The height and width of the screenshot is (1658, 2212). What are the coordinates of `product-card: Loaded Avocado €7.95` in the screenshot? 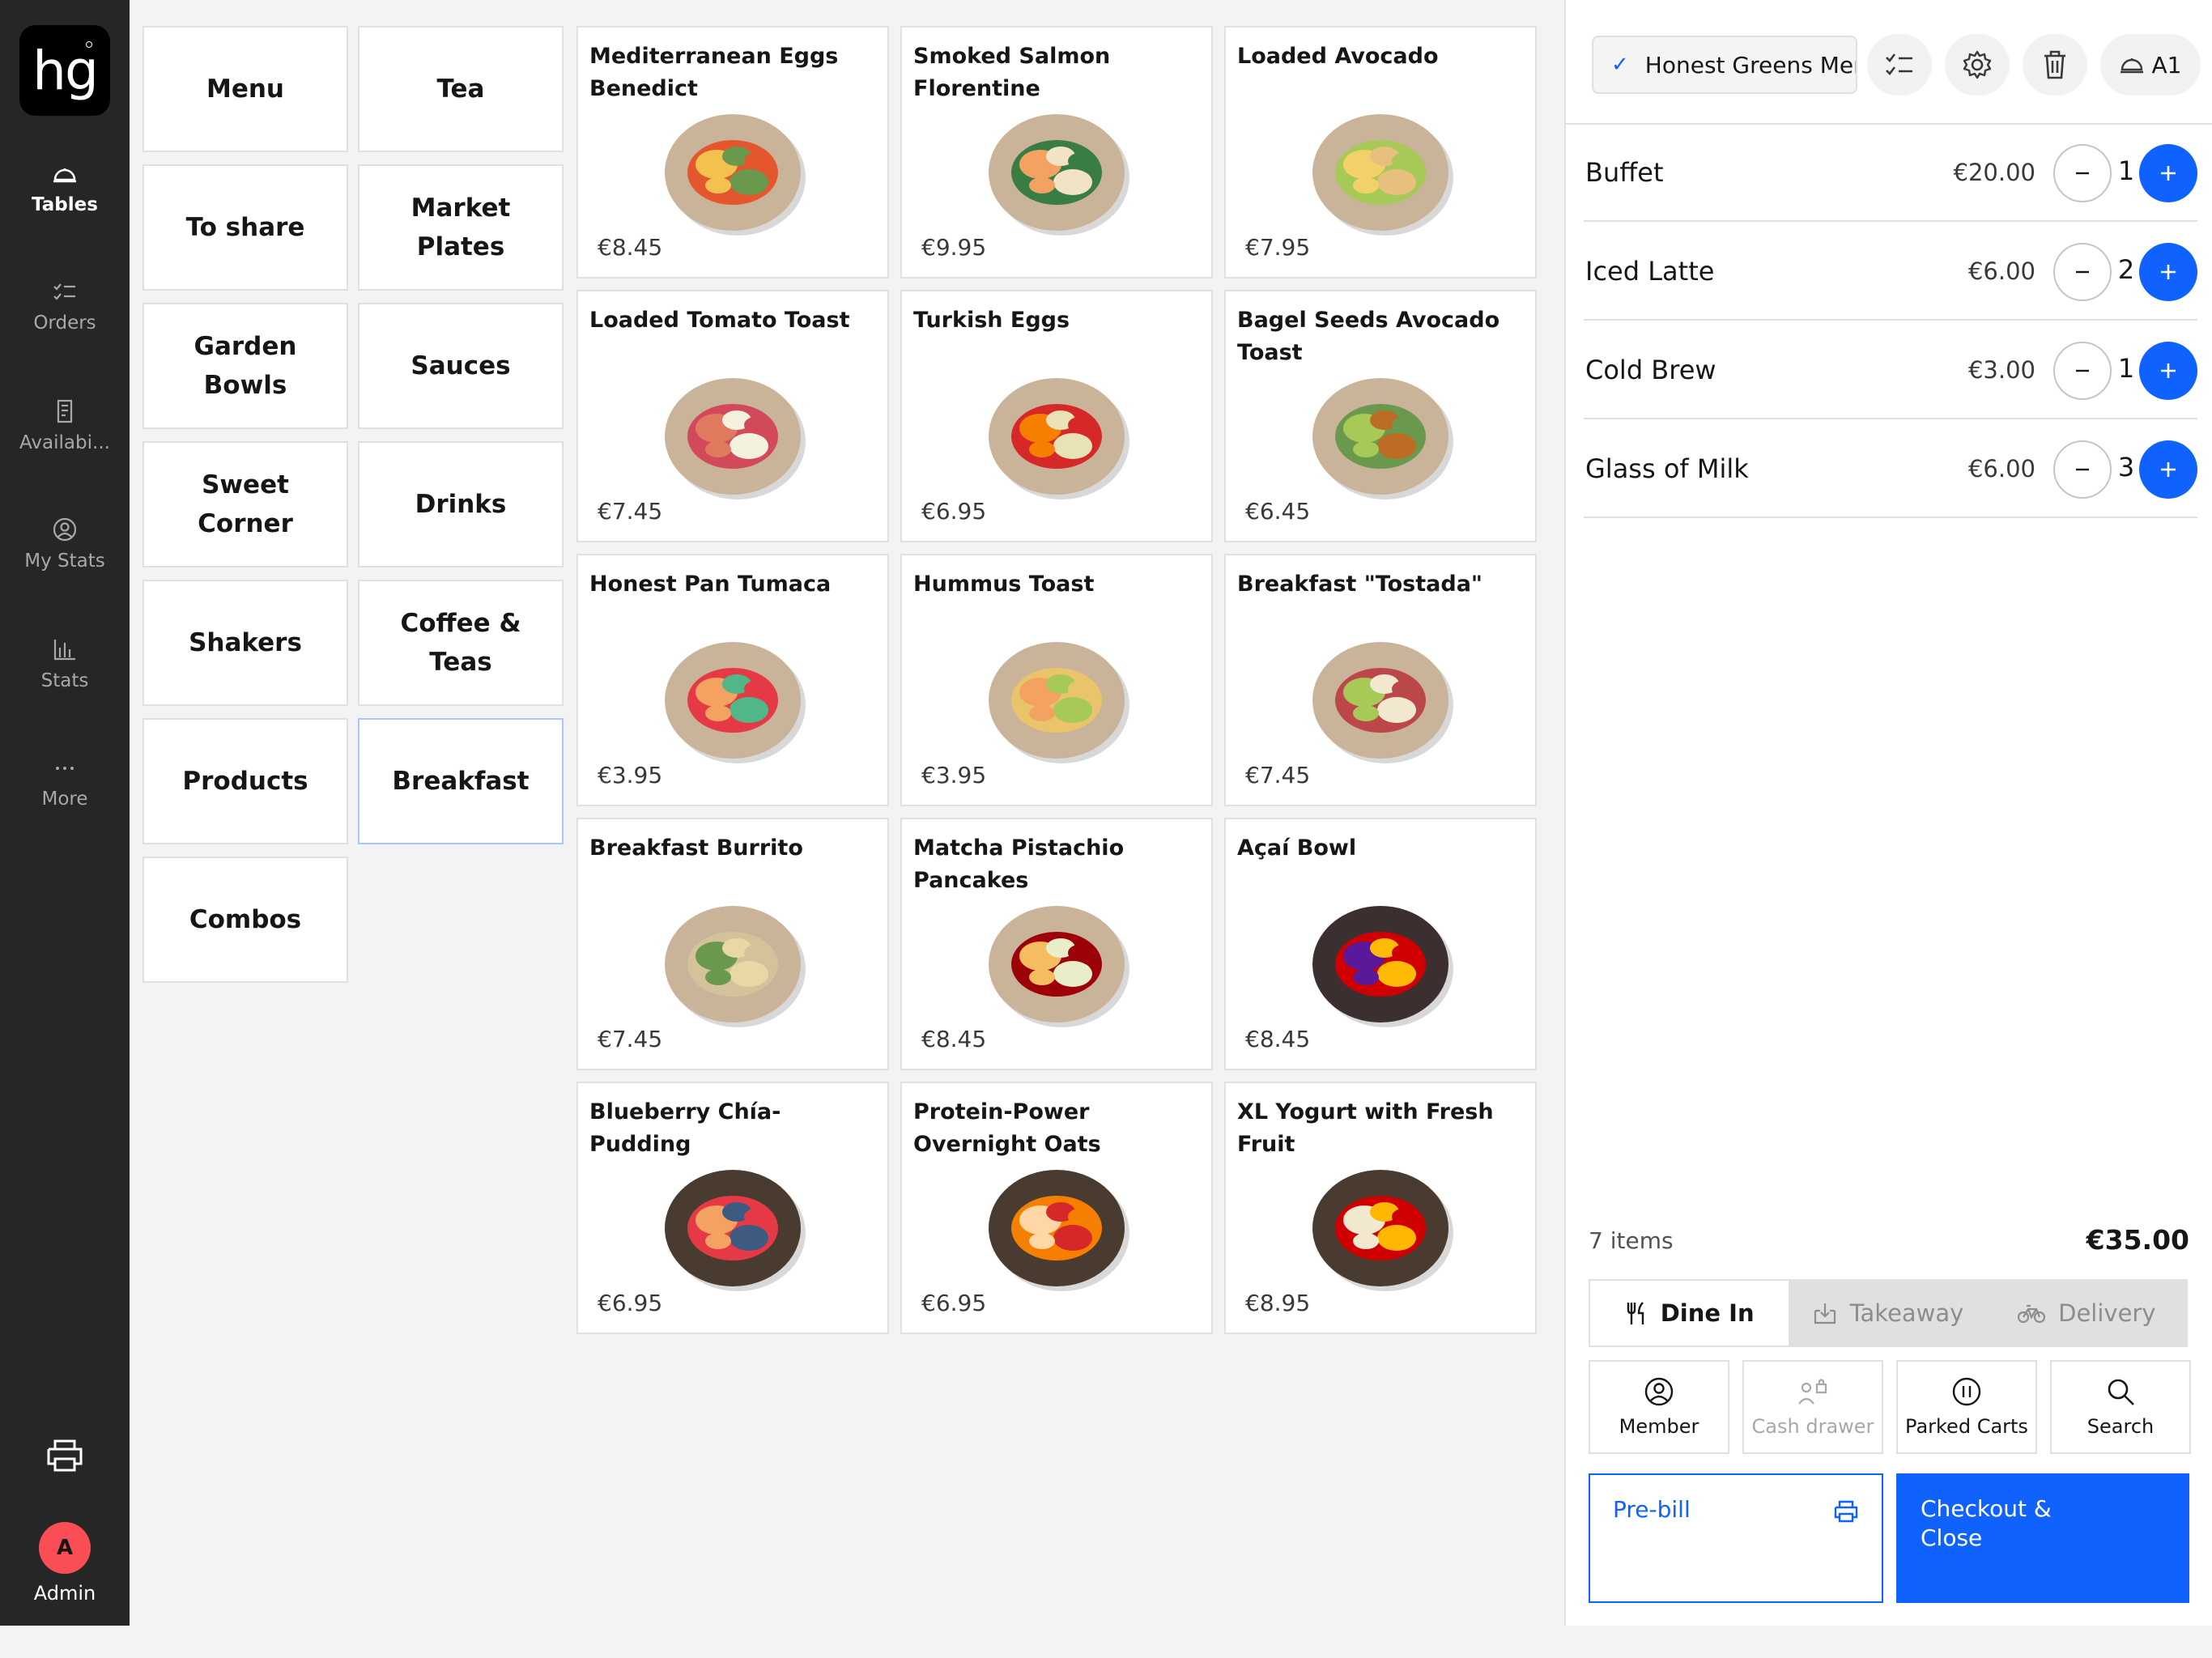 It's located at (1381, 152).